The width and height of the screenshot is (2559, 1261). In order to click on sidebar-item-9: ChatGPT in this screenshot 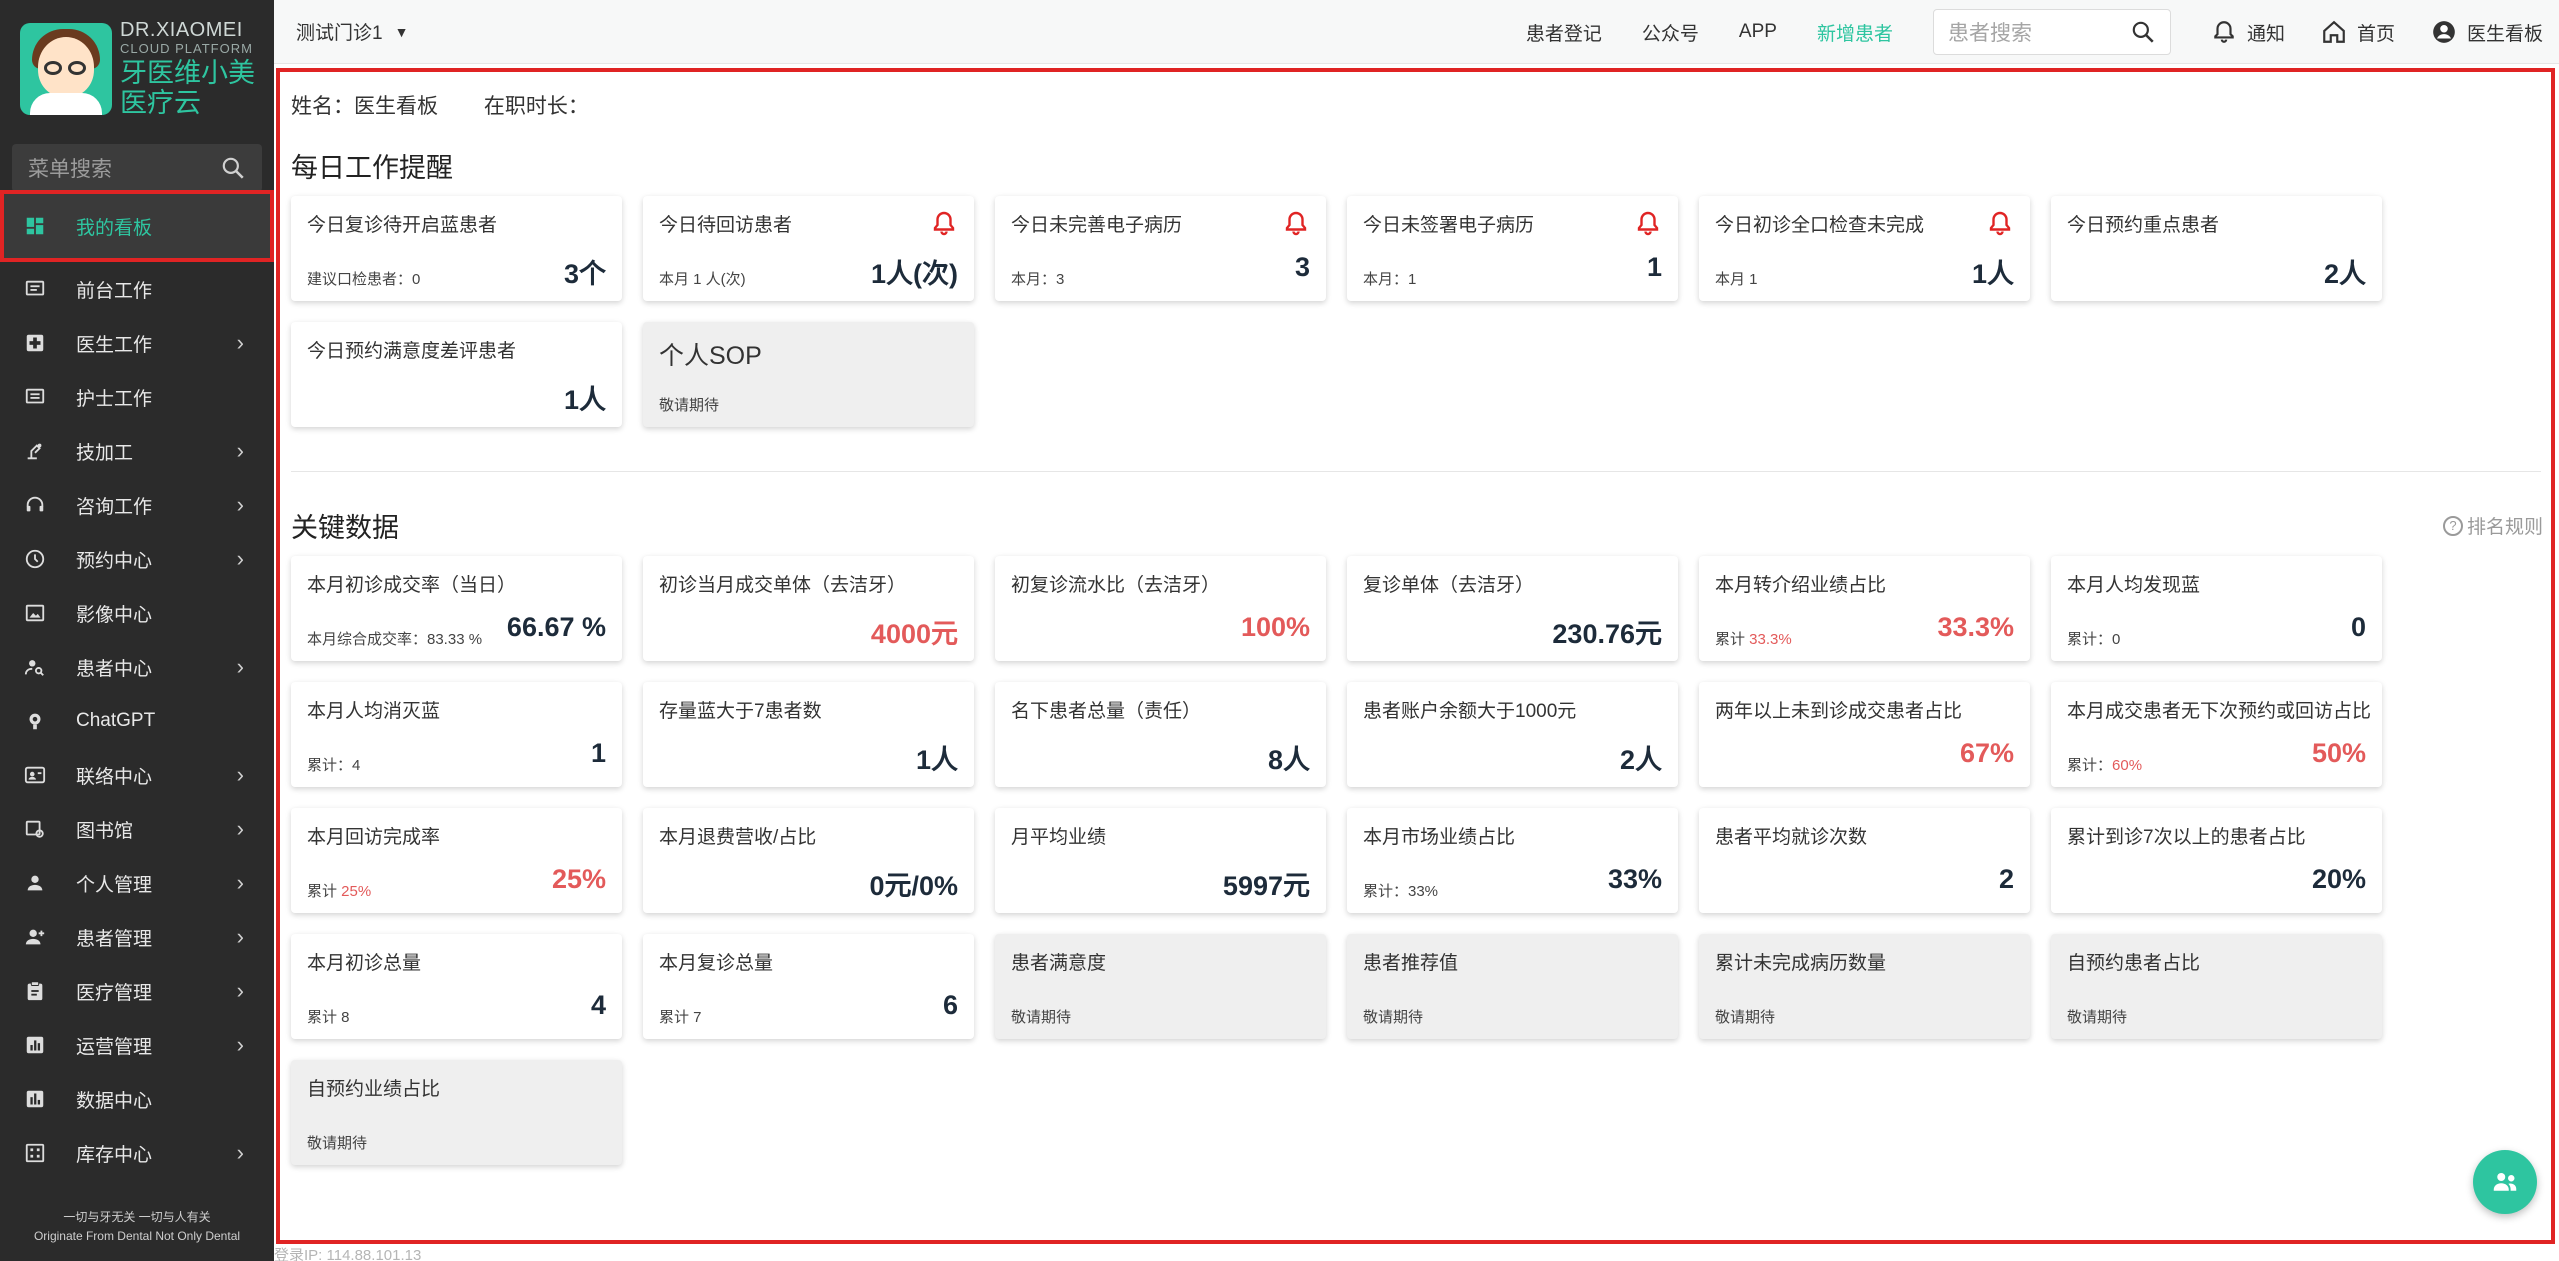, I will do `click(137, 721)`.